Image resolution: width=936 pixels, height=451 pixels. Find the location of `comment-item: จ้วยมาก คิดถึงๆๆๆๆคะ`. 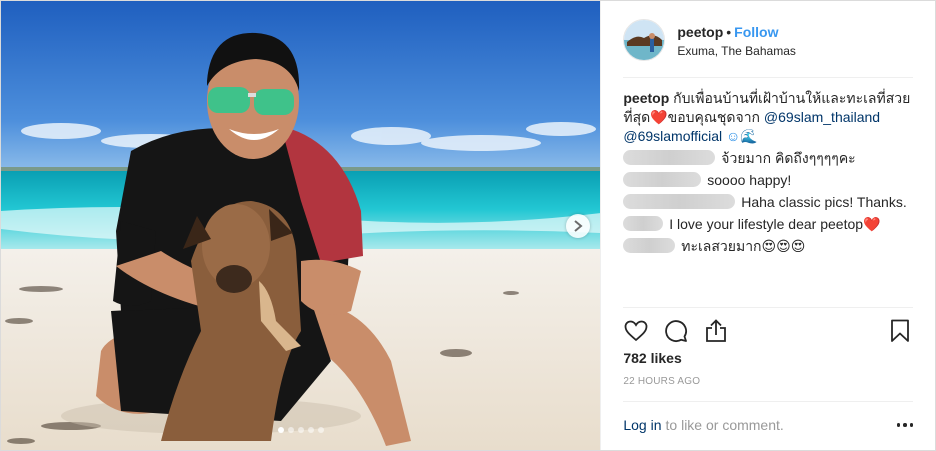

comment-item: จ้วยมาก คิดถึงๆๆๆๆคะ is located at coordinates (768, 158).